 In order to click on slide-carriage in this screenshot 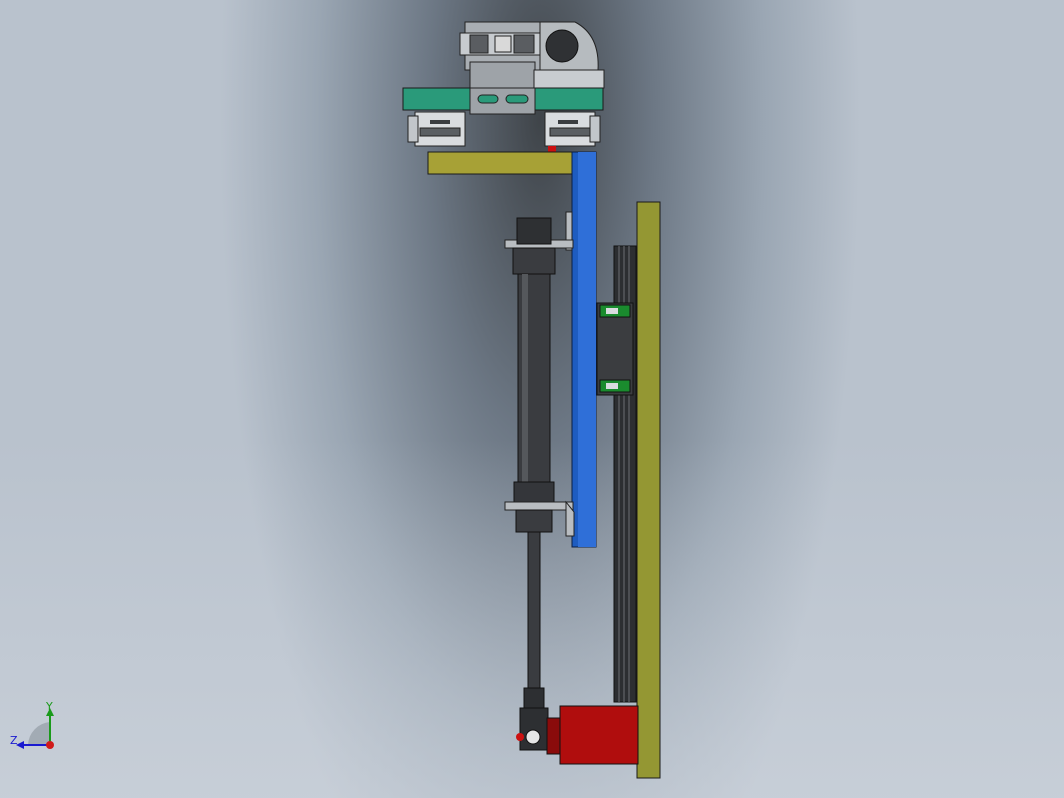, I will do `click(615, 349)`.